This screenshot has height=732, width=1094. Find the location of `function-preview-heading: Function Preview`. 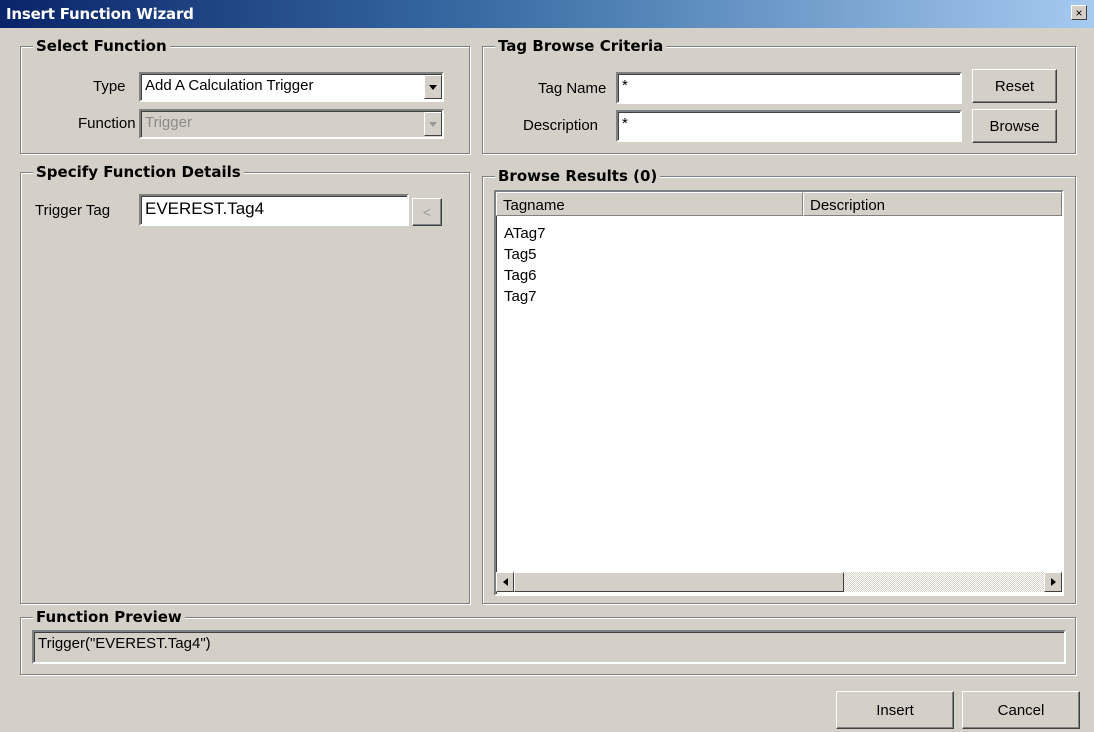

function-preview-heading: Function Preview is located at coordinates (109, 617).